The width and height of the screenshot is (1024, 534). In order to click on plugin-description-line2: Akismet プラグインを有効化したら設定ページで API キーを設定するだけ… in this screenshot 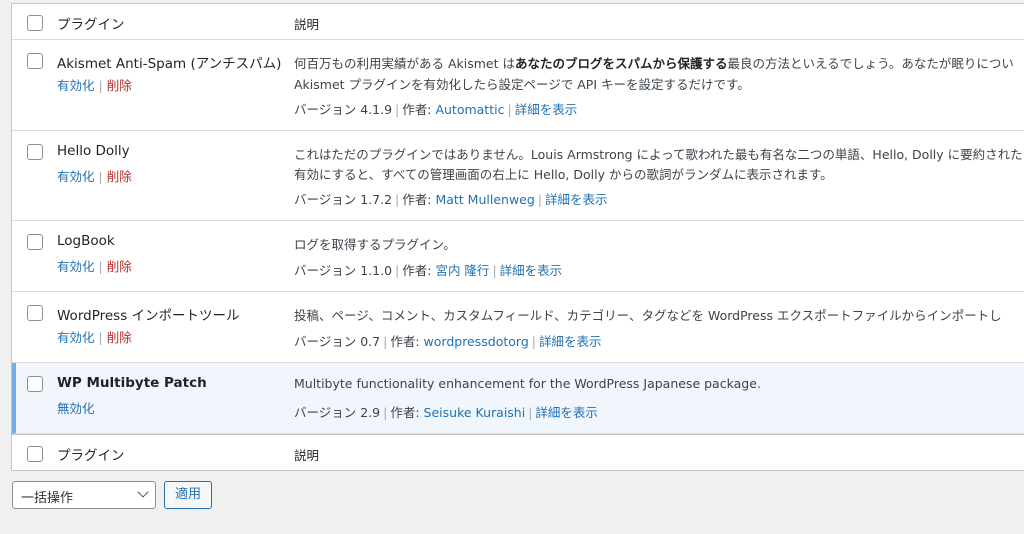, I will do `click(522, 84)`.